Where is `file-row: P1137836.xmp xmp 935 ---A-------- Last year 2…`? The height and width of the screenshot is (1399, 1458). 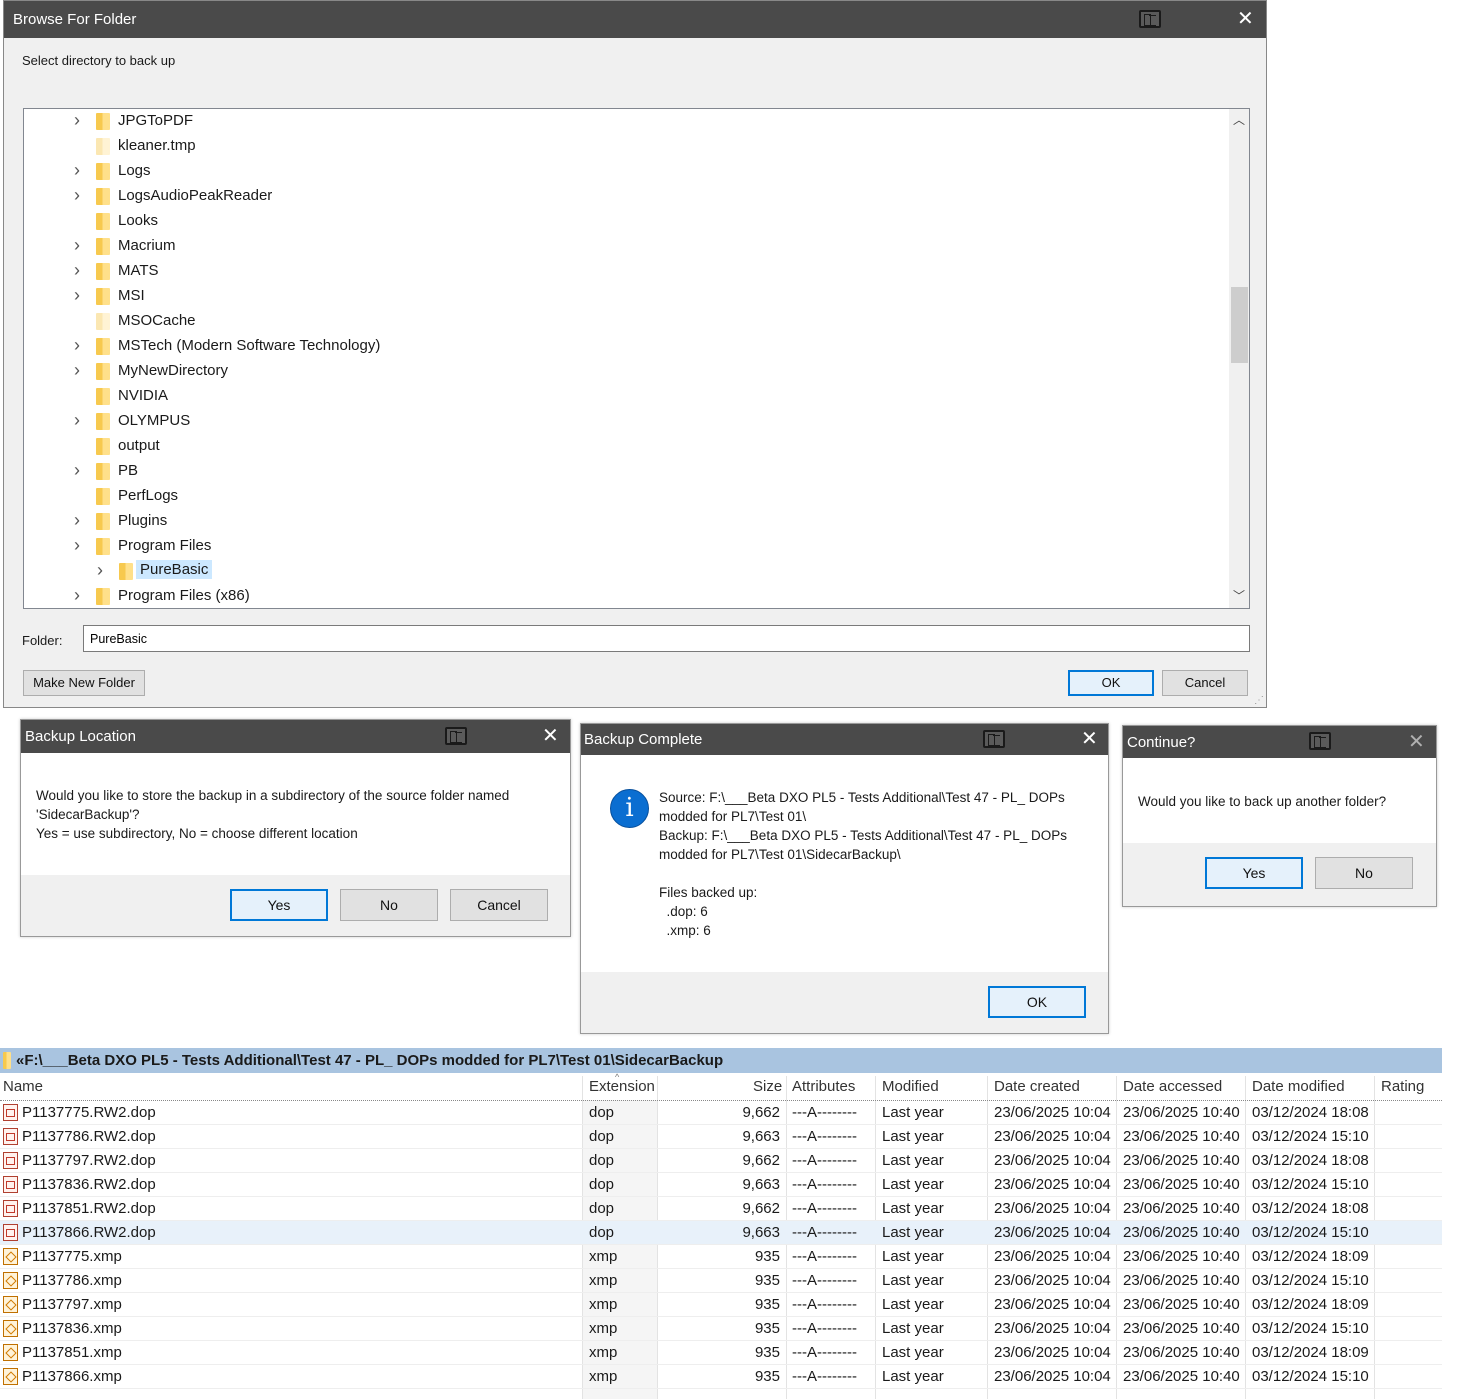
file-row: P1137836.xmp xmp 935 ---A-------- Last year 2… is located at coordinates (721, 1329).